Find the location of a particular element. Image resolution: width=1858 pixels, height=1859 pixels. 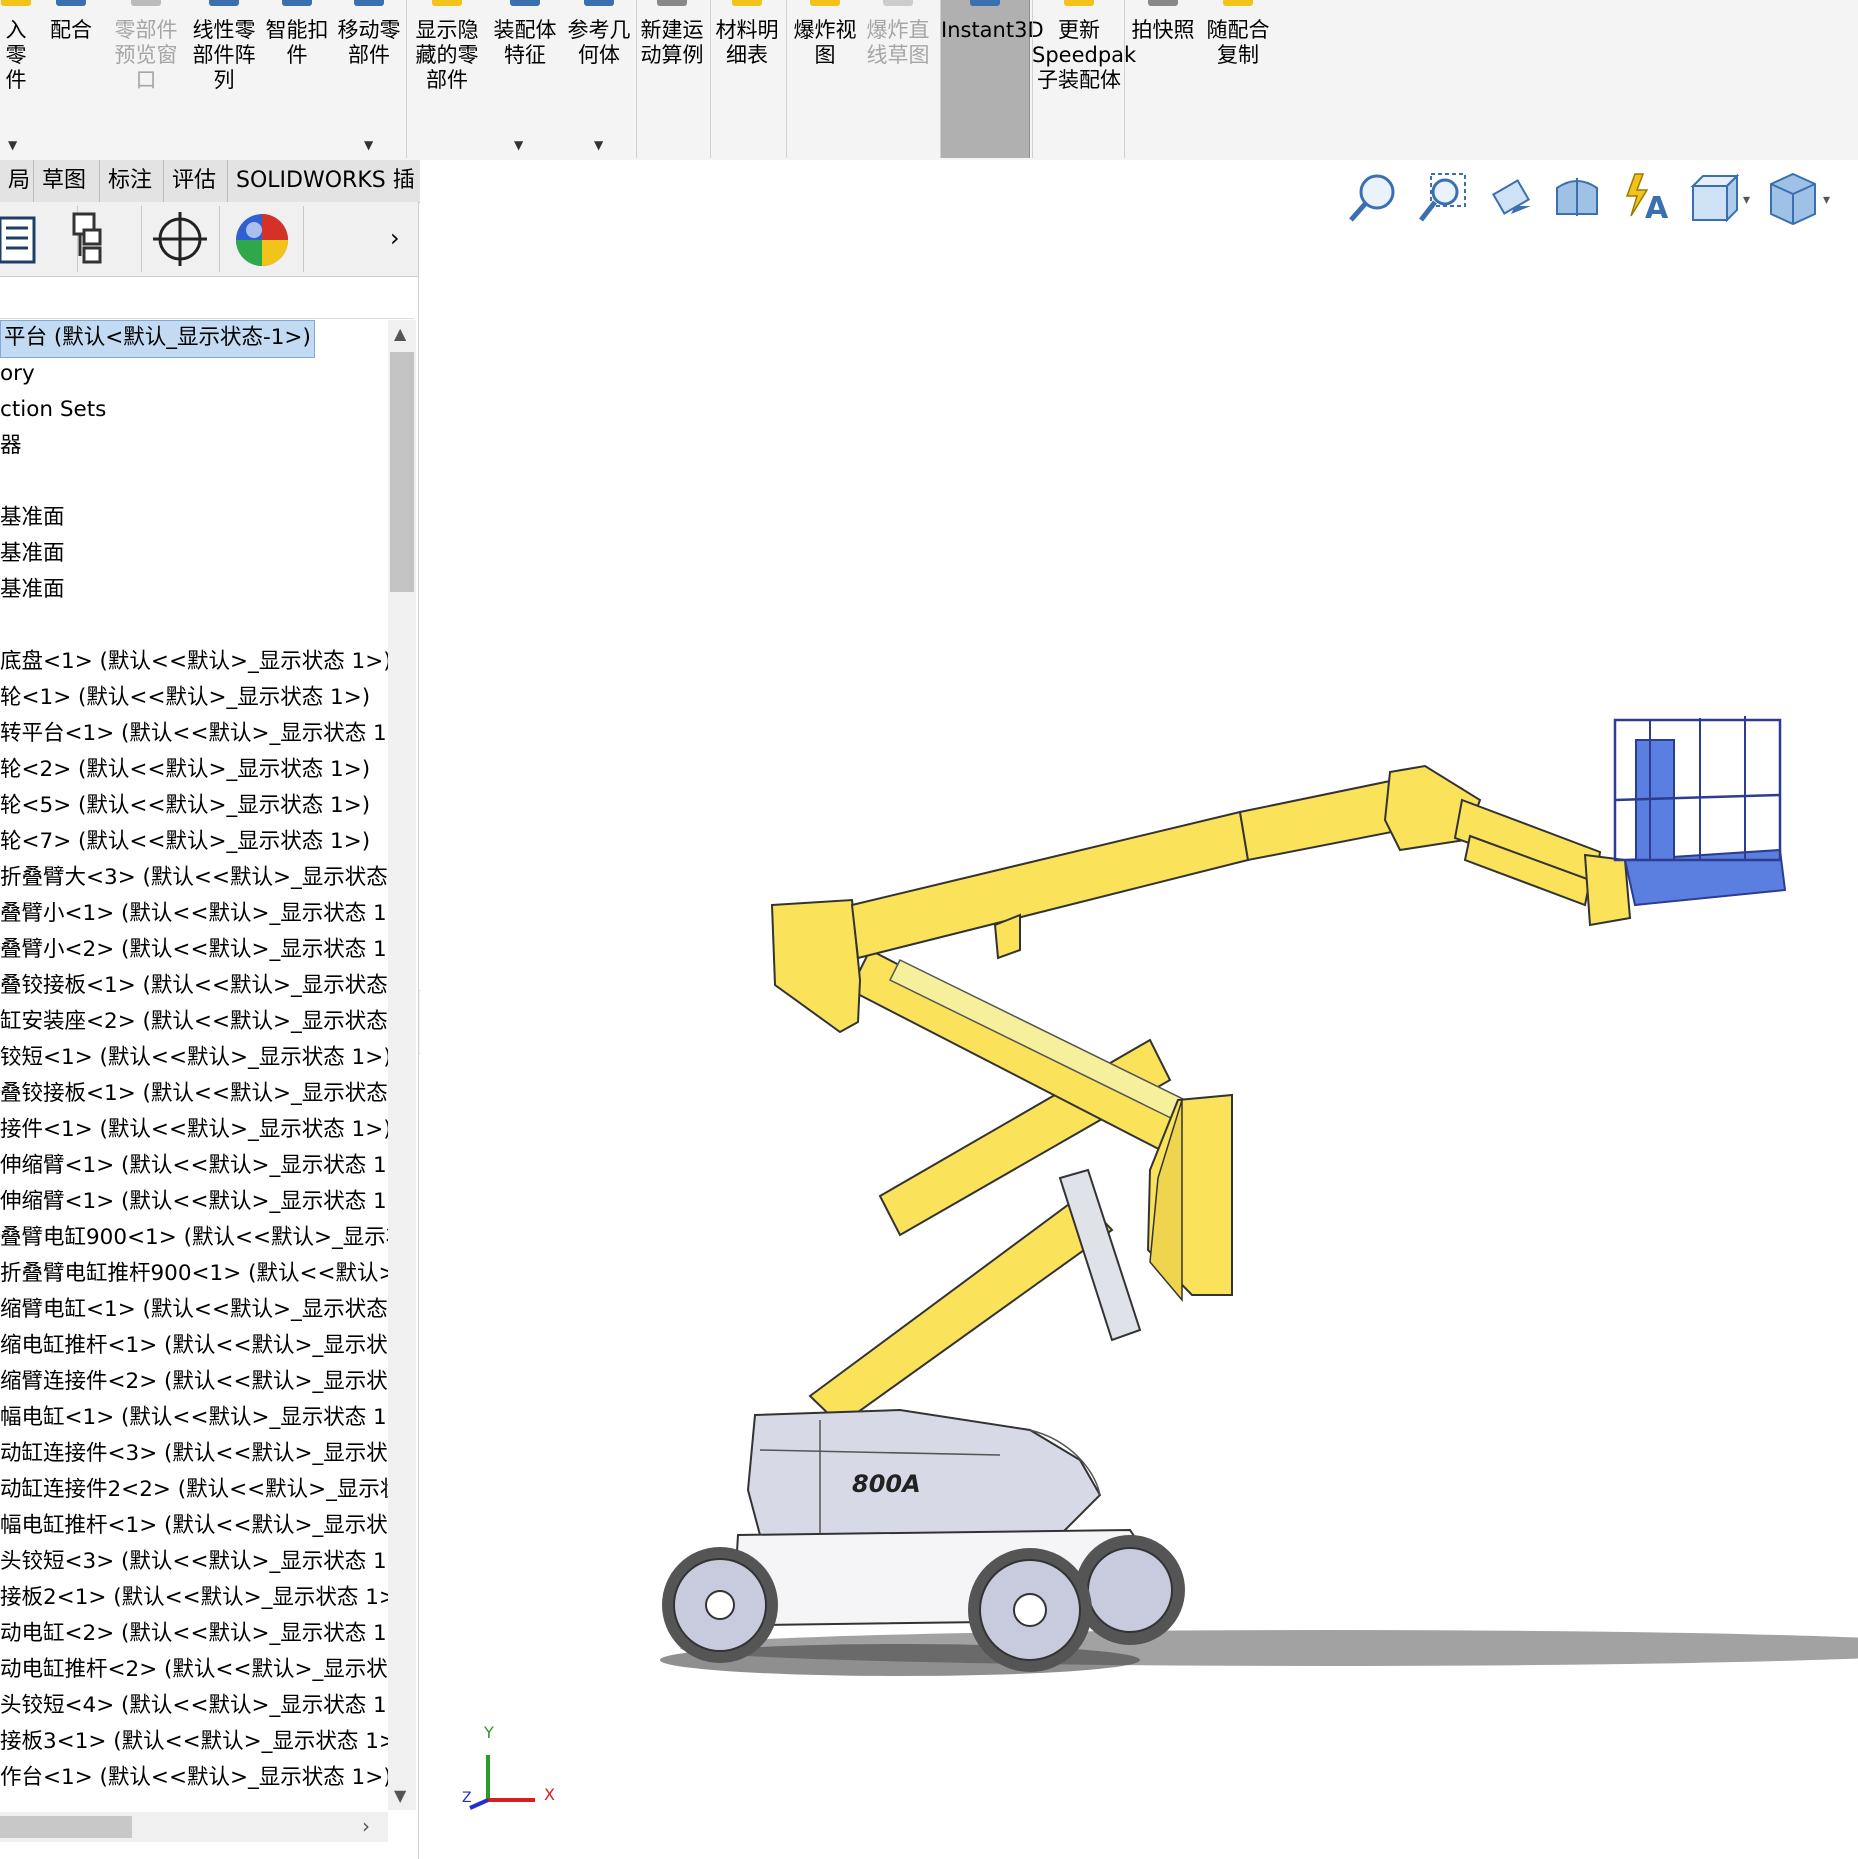

zoom-to-fit-icon is located at coordinates (1374, 199).